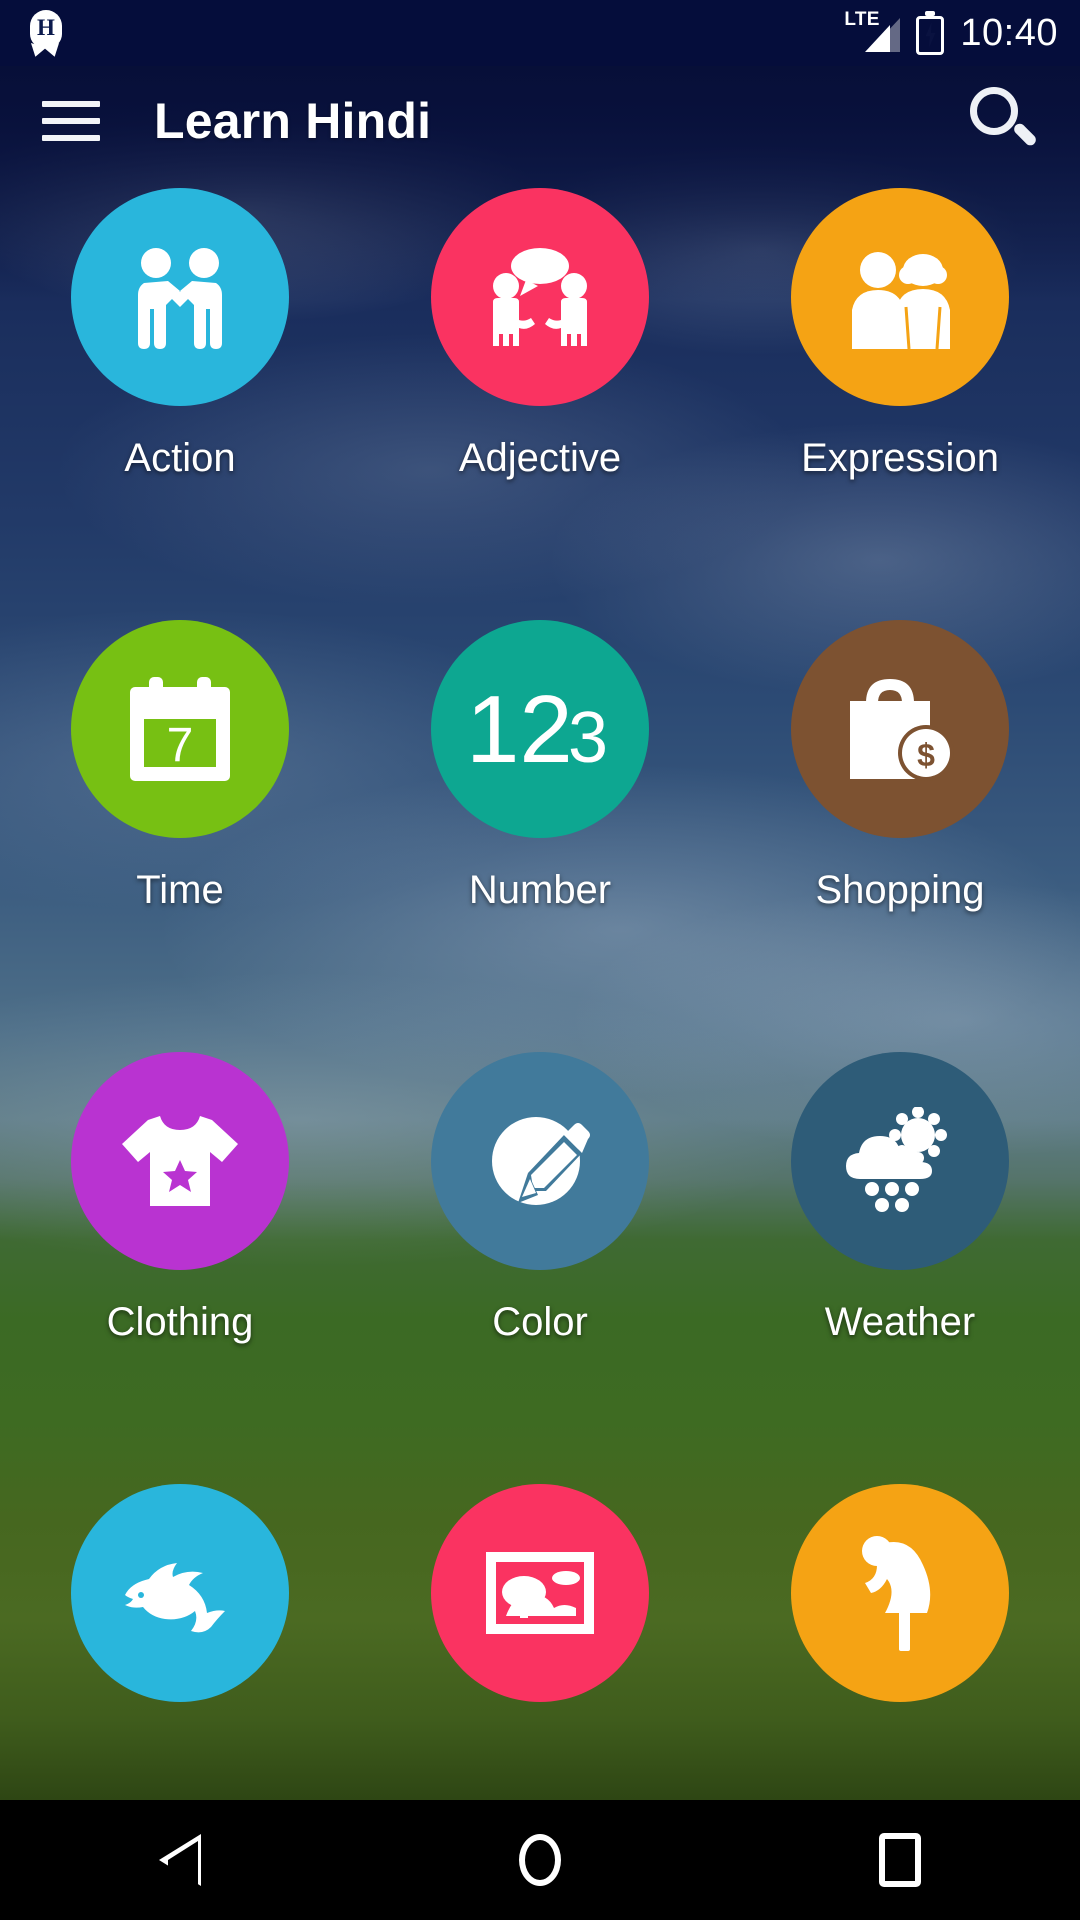 Image resolution: width=1080 pixels, height=1920 pixels. I want to click on number-glyph-12: 12, so click(519, 729).